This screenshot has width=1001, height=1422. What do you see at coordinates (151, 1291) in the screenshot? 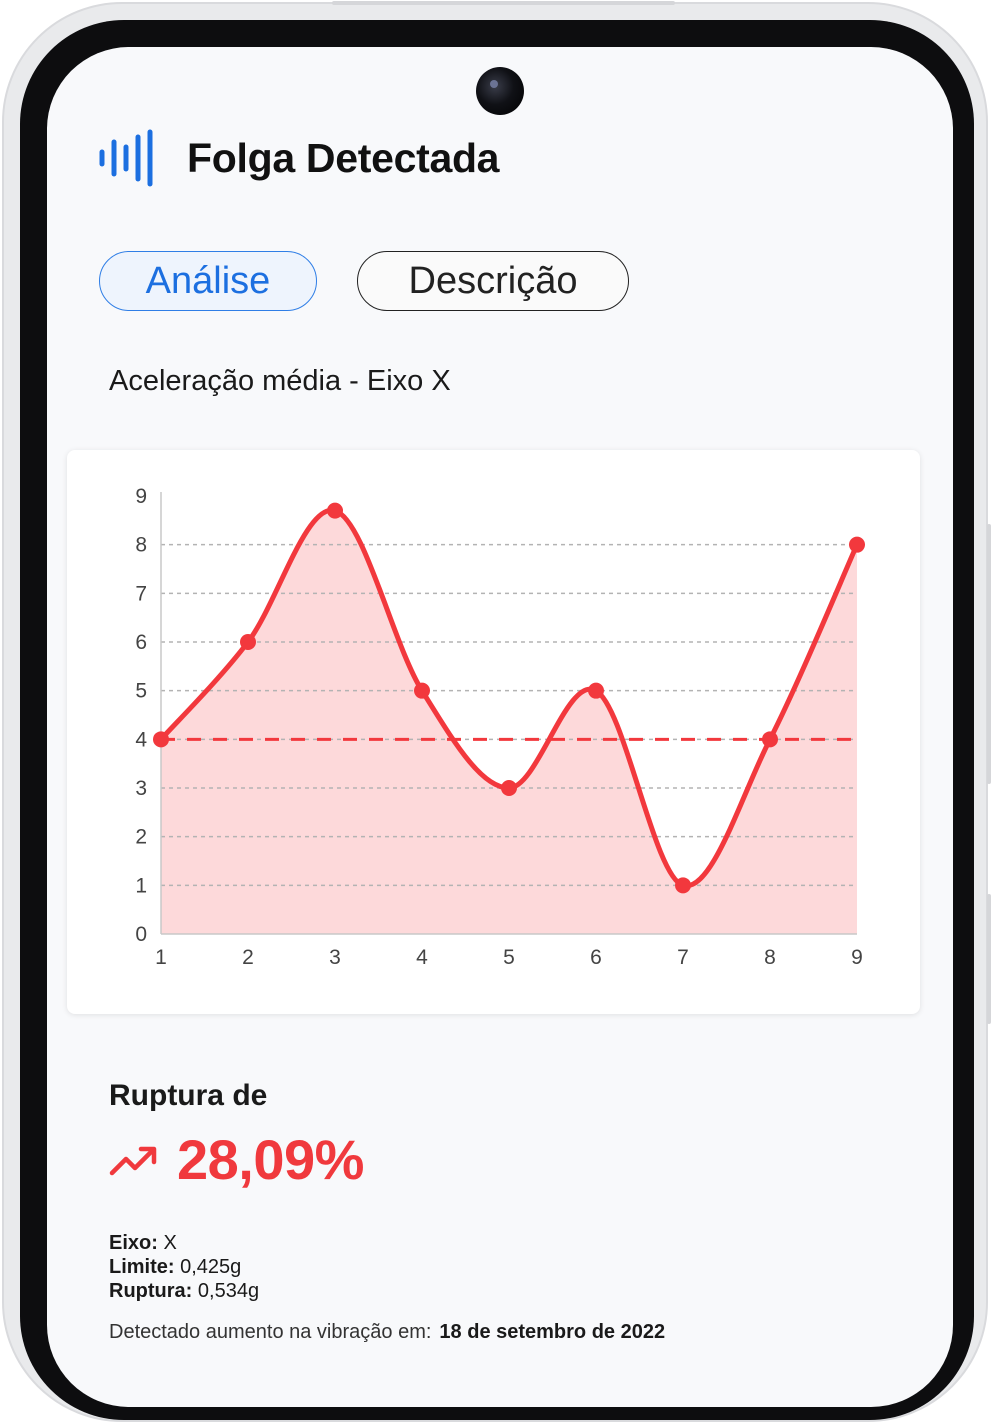
I see `detail-rupture-label: Ruptura:` at bounding box center [151, 1291].